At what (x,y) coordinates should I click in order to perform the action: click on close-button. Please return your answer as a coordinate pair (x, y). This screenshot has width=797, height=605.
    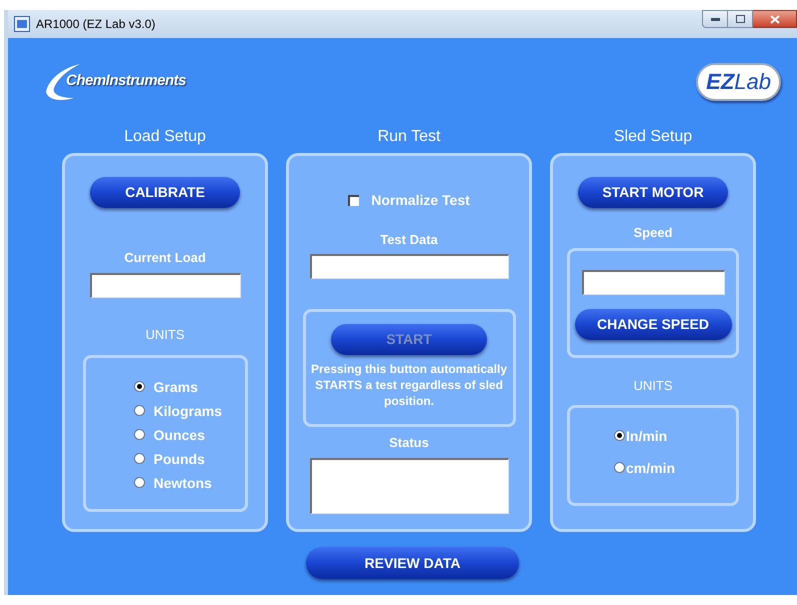
    Looking at the image, I should click on (775, 19).